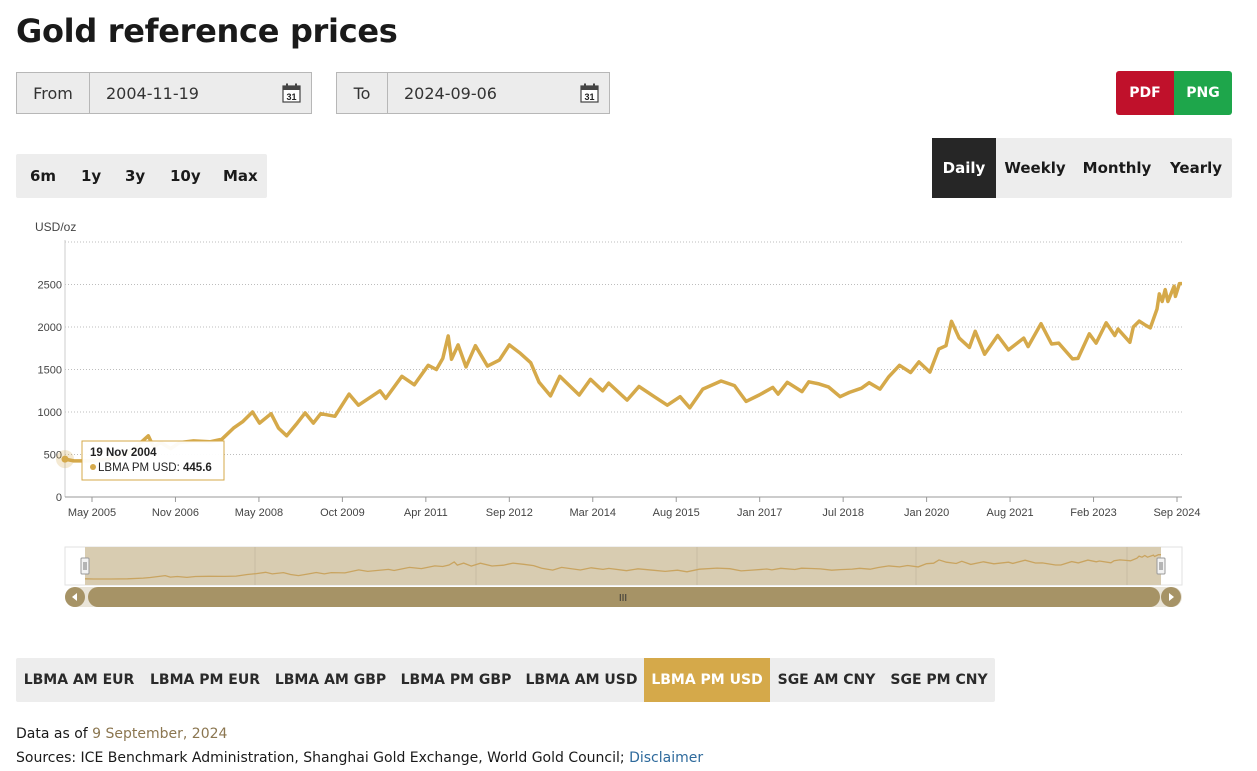  I want to click on y-tick-label: 2000, so click(50, 328).